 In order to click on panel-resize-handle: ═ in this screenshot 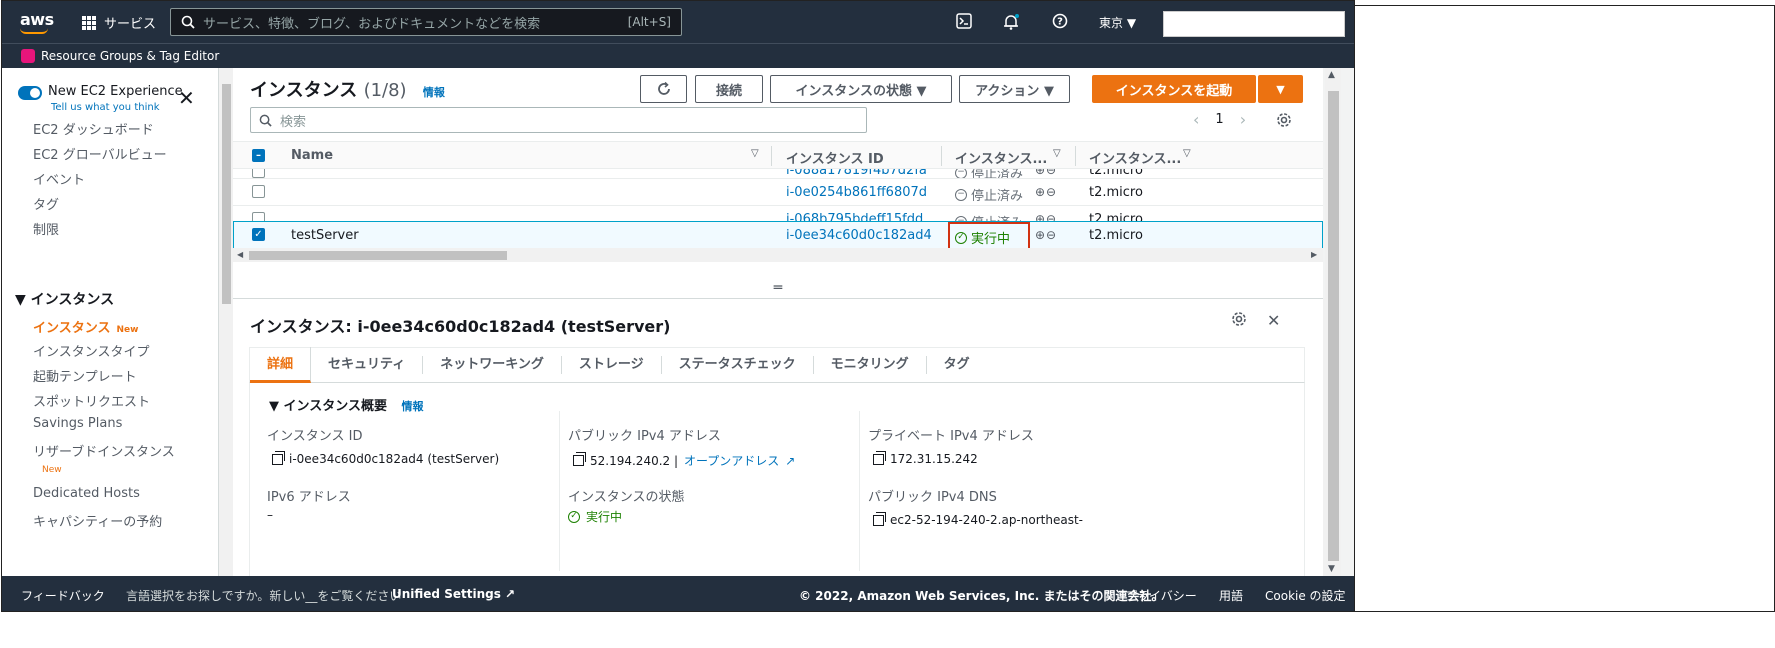, I will do `click(778, 289)`.